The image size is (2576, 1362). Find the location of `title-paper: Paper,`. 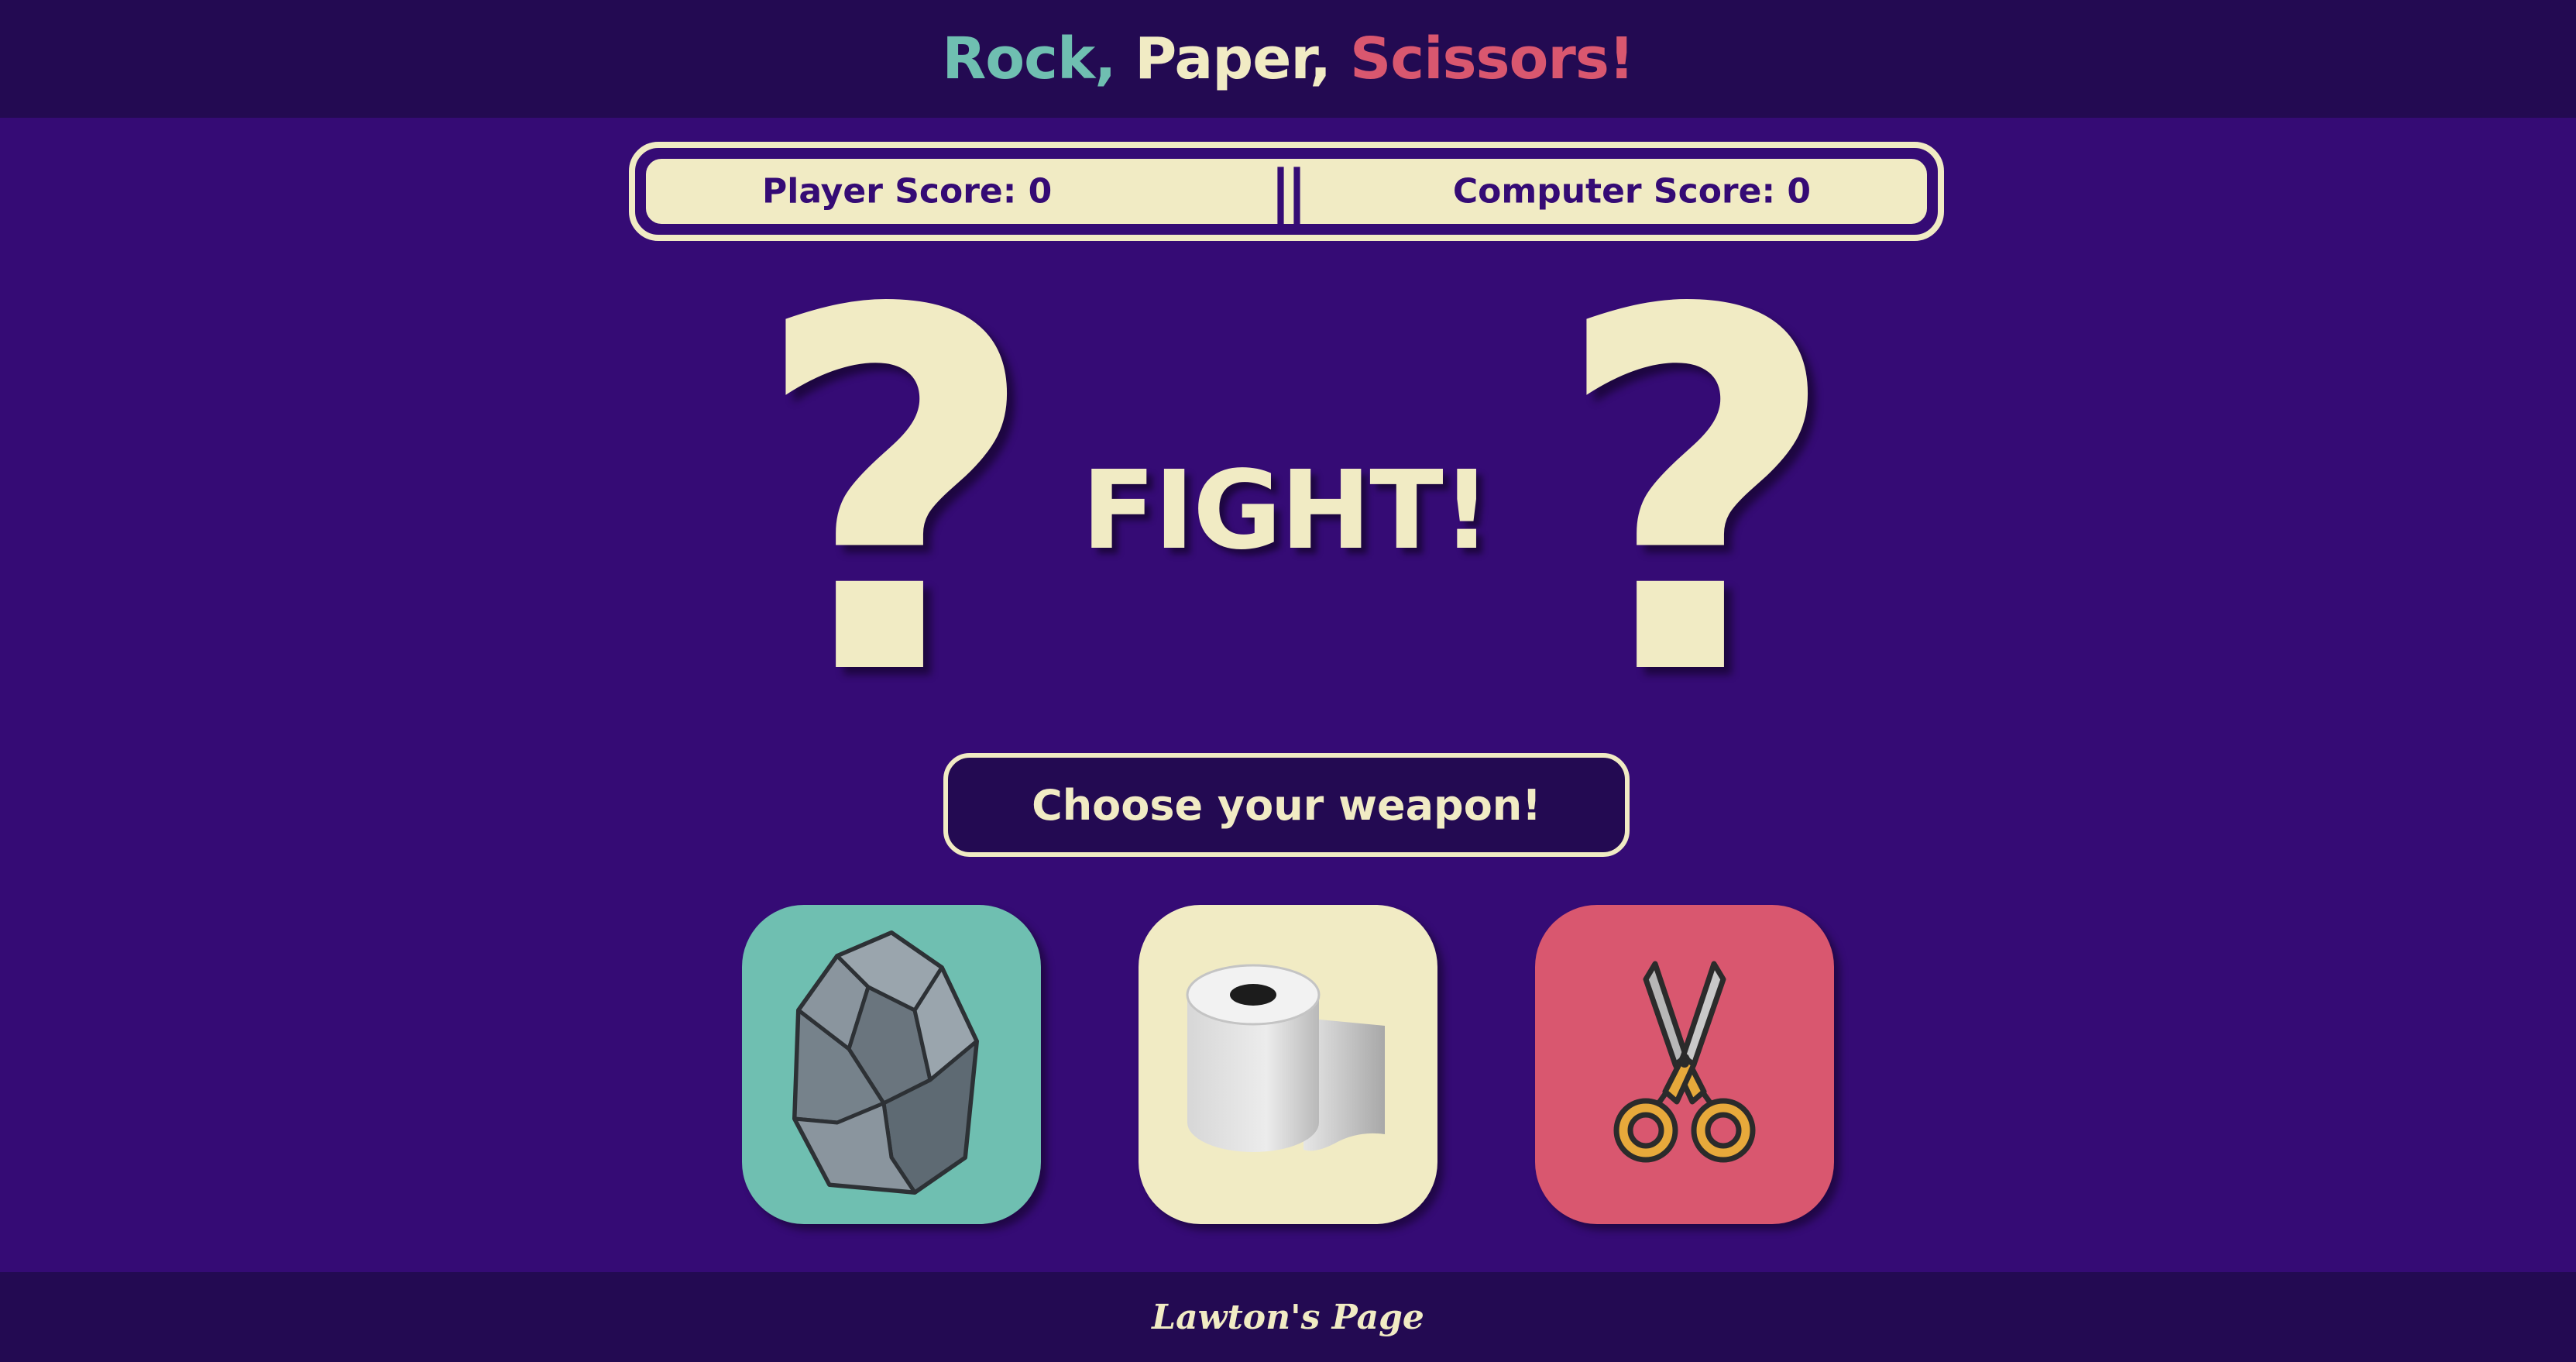

title-paper: Paper, is located at coordinates (1233, 59).